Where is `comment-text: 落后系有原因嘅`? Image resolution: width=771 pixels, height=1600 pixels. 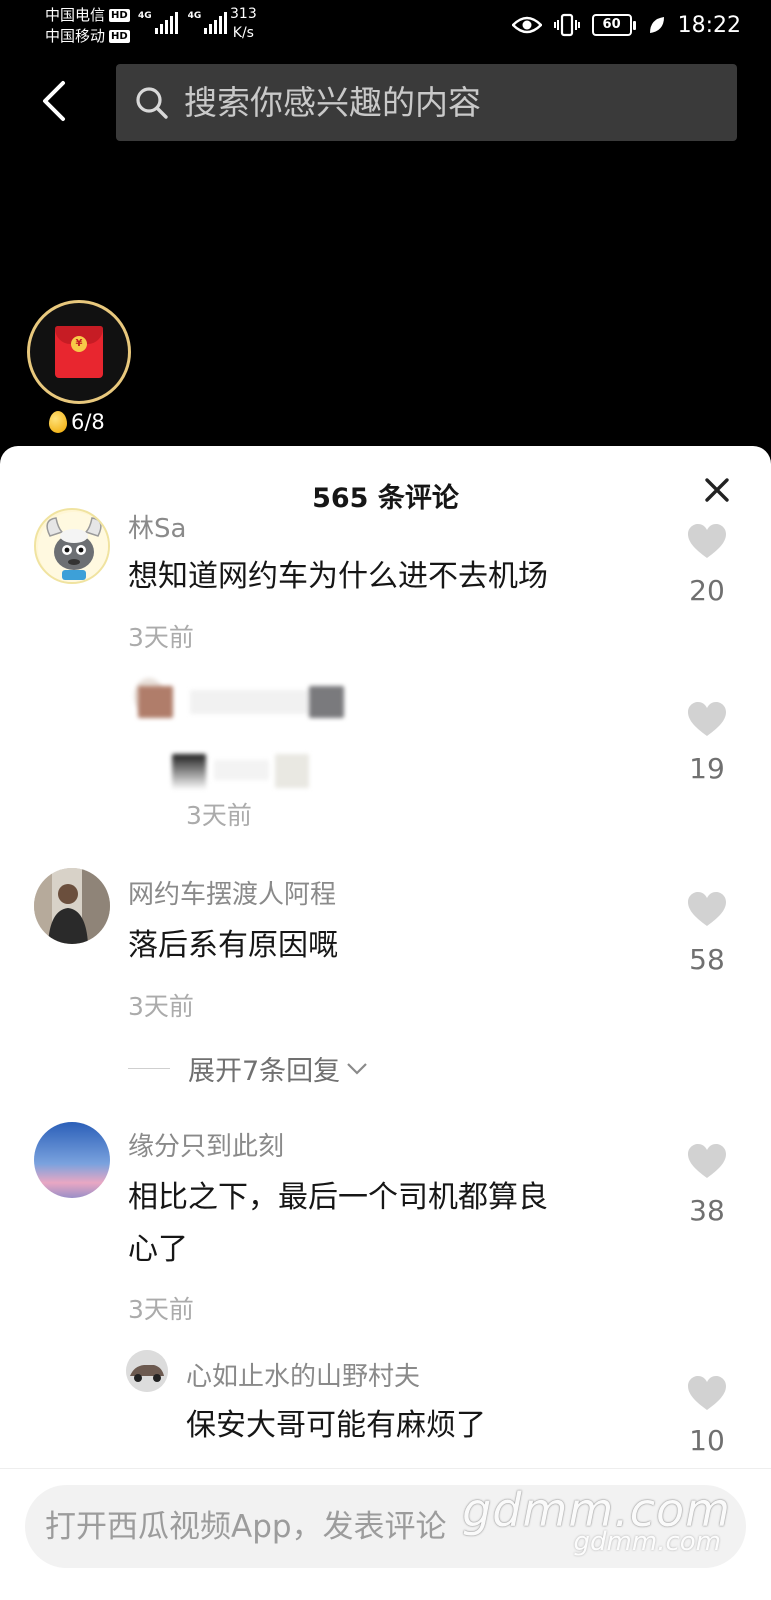 comment-text: 落后系有原因嘅 is located at coordinates (233, 945).